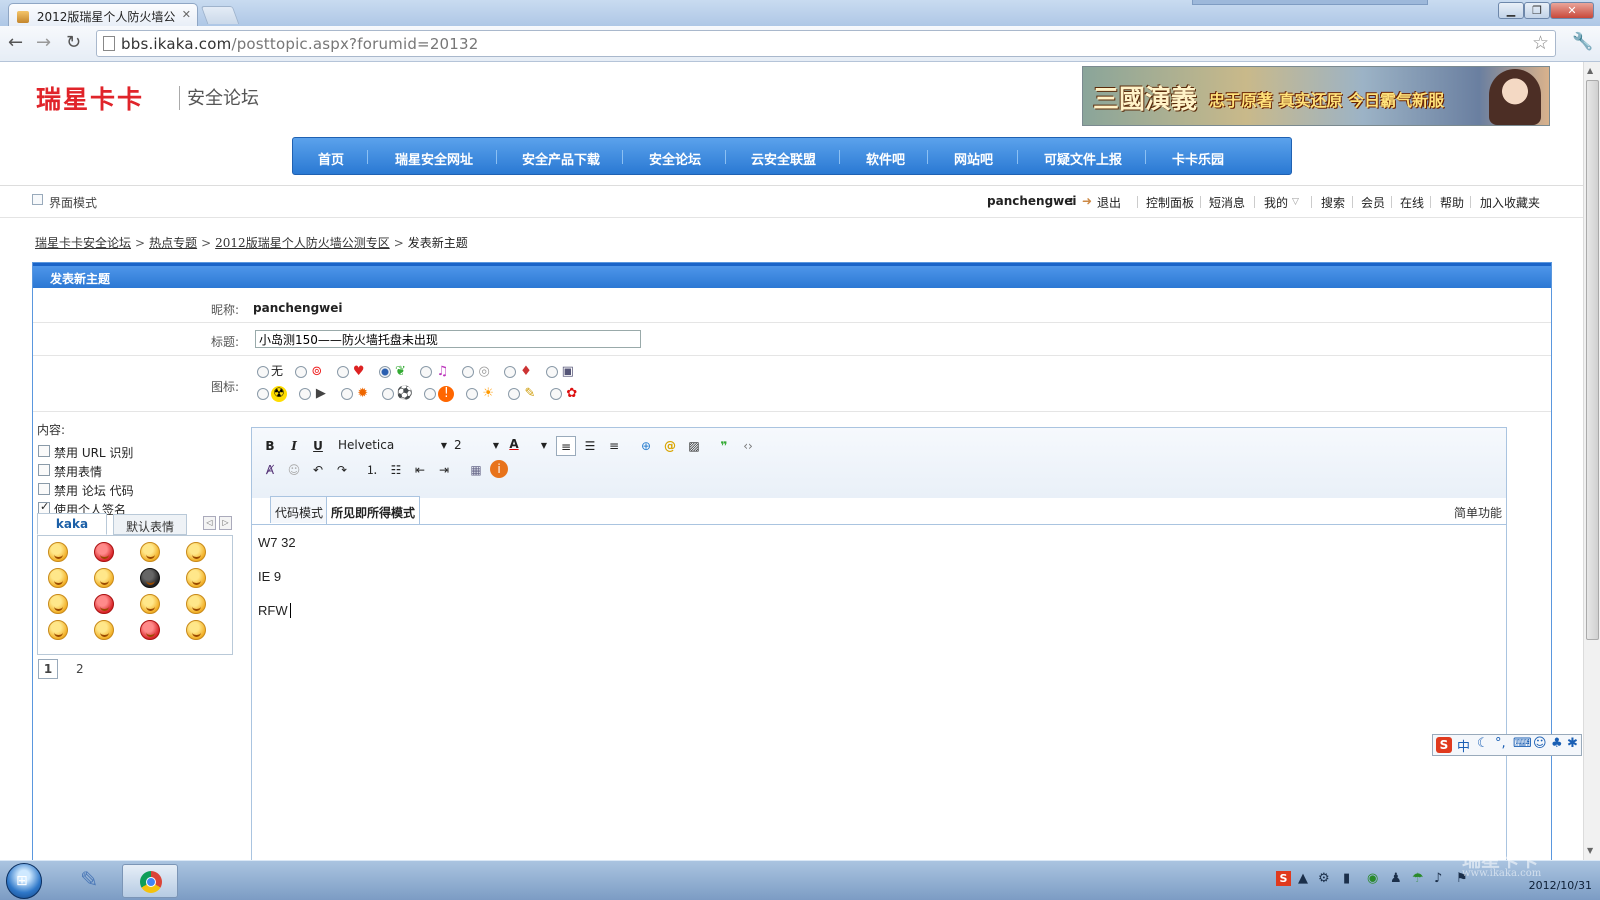 Image resolution: width=1600 pixels, height=900 pixels. I want to click on ad-banner: 三國演義 忠于原著 真实还原 今日霸气新服, so click(1316, 96).